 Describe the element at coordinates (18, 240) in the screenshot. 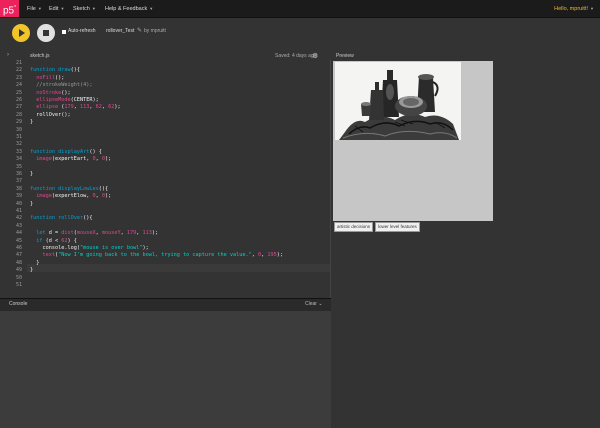

I see `line-number: 45` at that location.